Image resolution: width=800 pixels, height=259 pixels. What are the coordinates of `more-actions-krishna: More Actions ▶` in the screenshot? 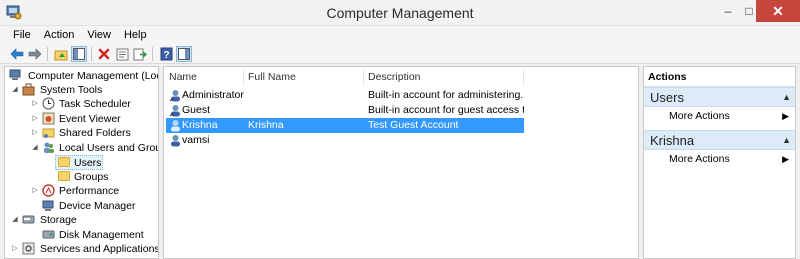 It's located at (719, 159).